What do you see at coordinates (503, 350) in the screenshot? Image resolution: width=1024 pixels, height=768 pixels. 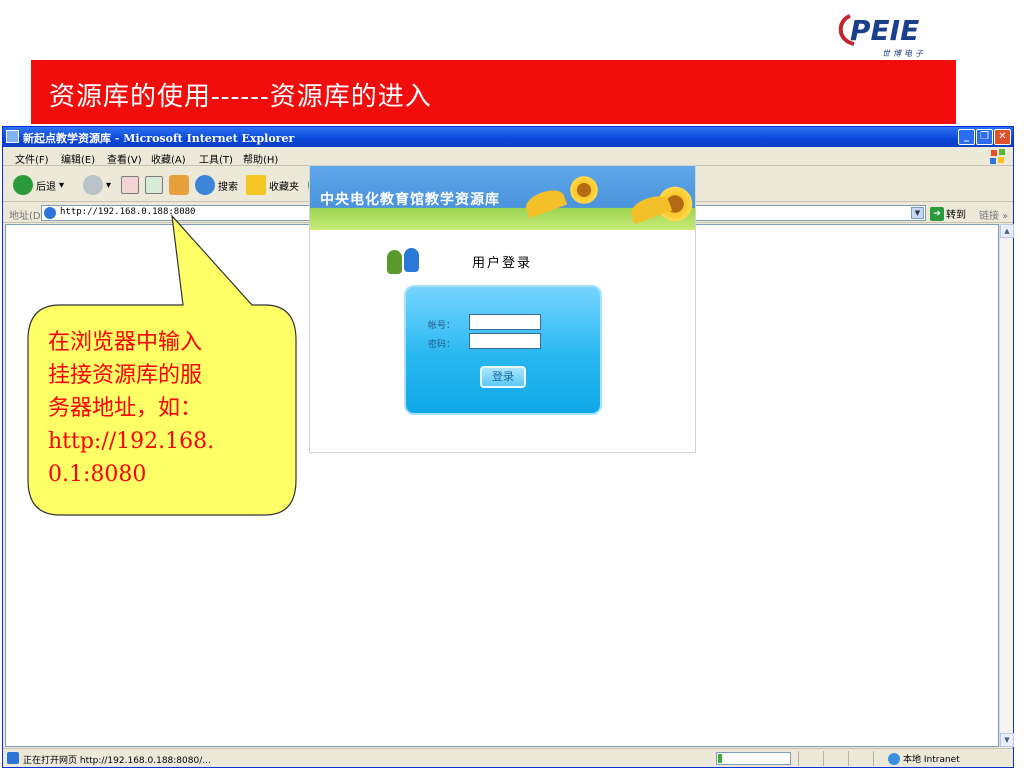 I see `login-form: 帐号： 密码： 登录` at bounding box center [503, 350].